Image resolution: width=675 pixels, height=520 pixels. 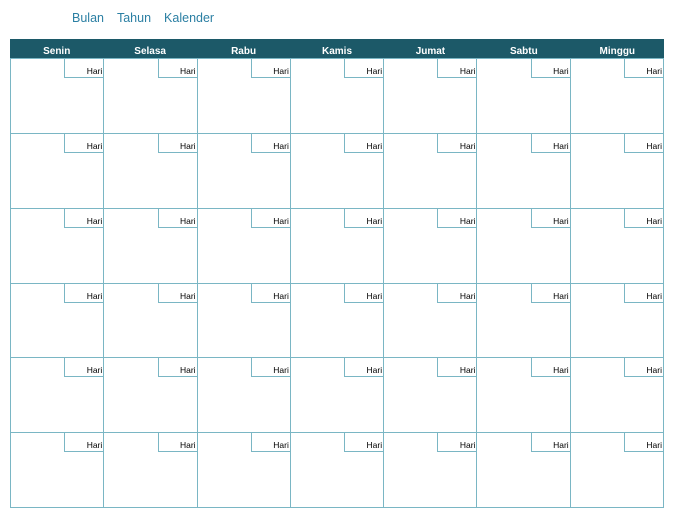 I want to click on calendar-title: Bulan Tahun Kalender, so click(x=149, y=18).